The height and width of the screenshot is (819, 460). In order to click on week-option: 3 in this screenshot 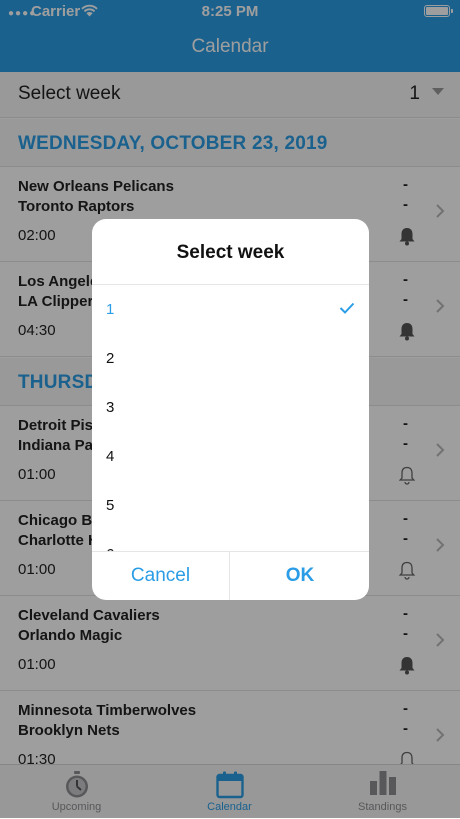, I will do `click(237, 407)`.